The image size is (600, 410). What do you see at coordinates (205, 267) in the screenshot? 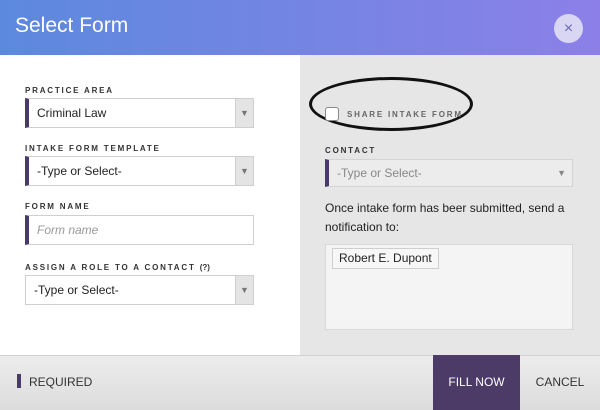
I see `help-icon: (?)` at bounding box center [205, 267].